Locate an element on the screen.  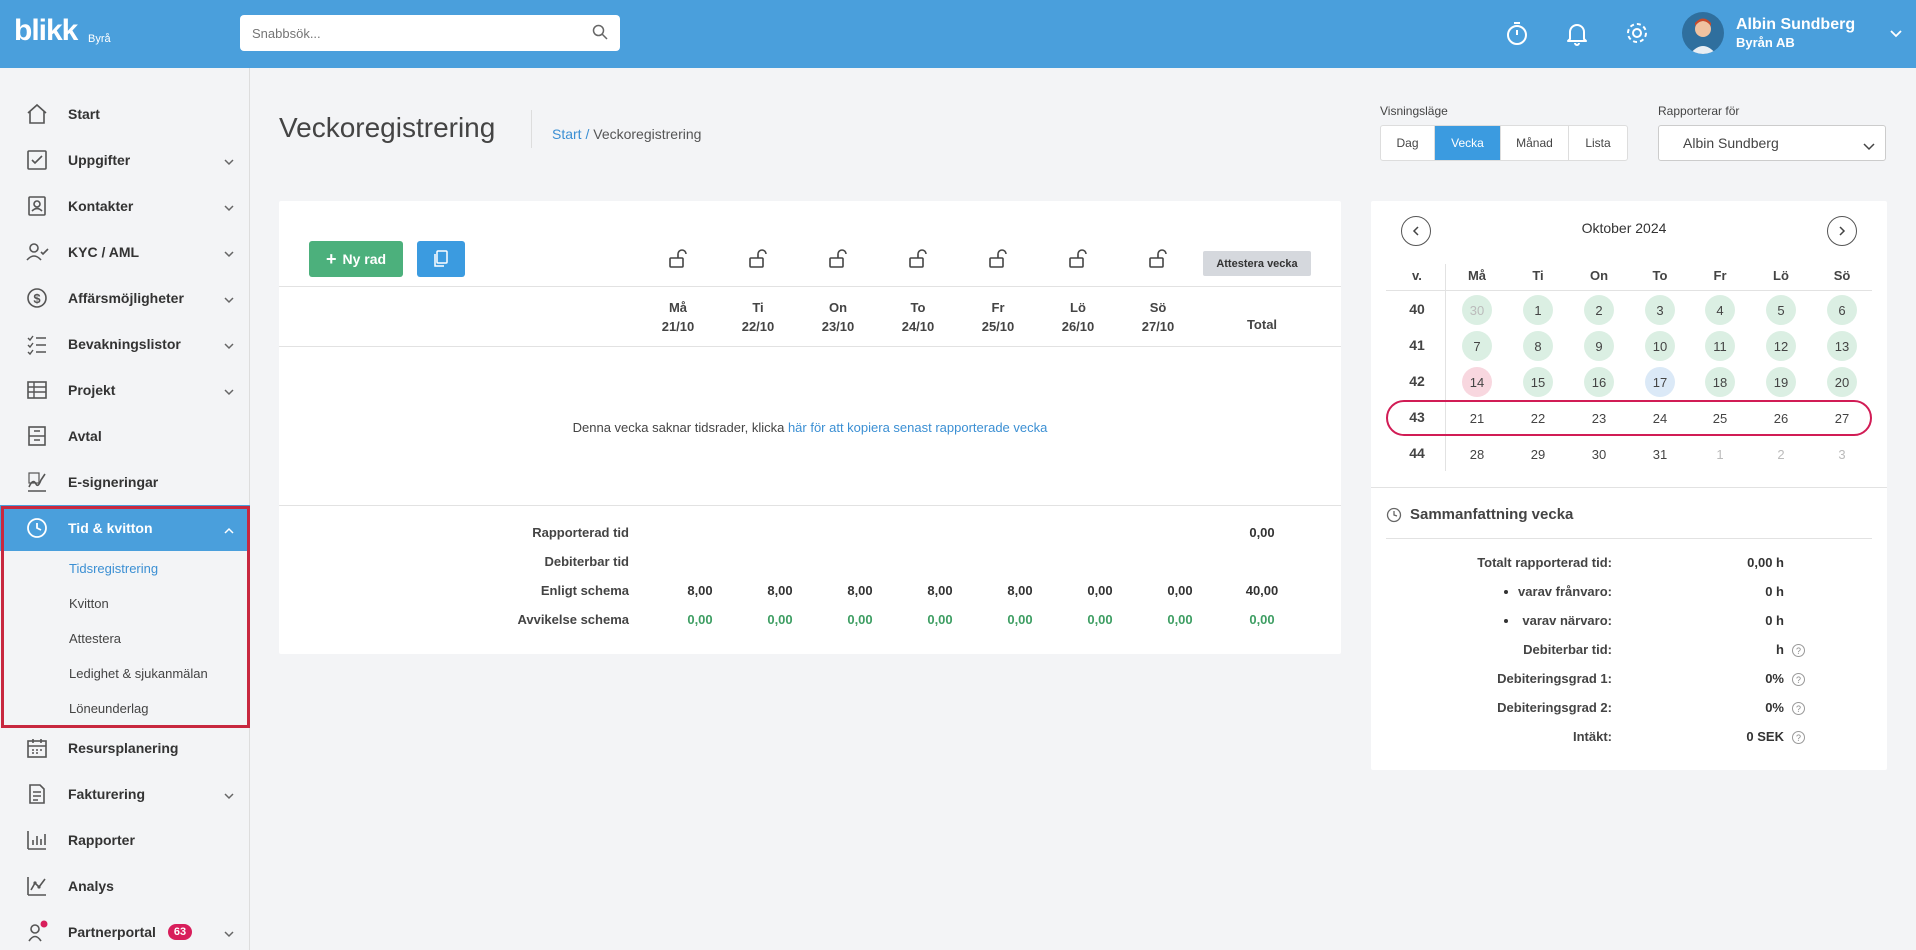
chevron-up-icon is located at coordinates (229, 529).